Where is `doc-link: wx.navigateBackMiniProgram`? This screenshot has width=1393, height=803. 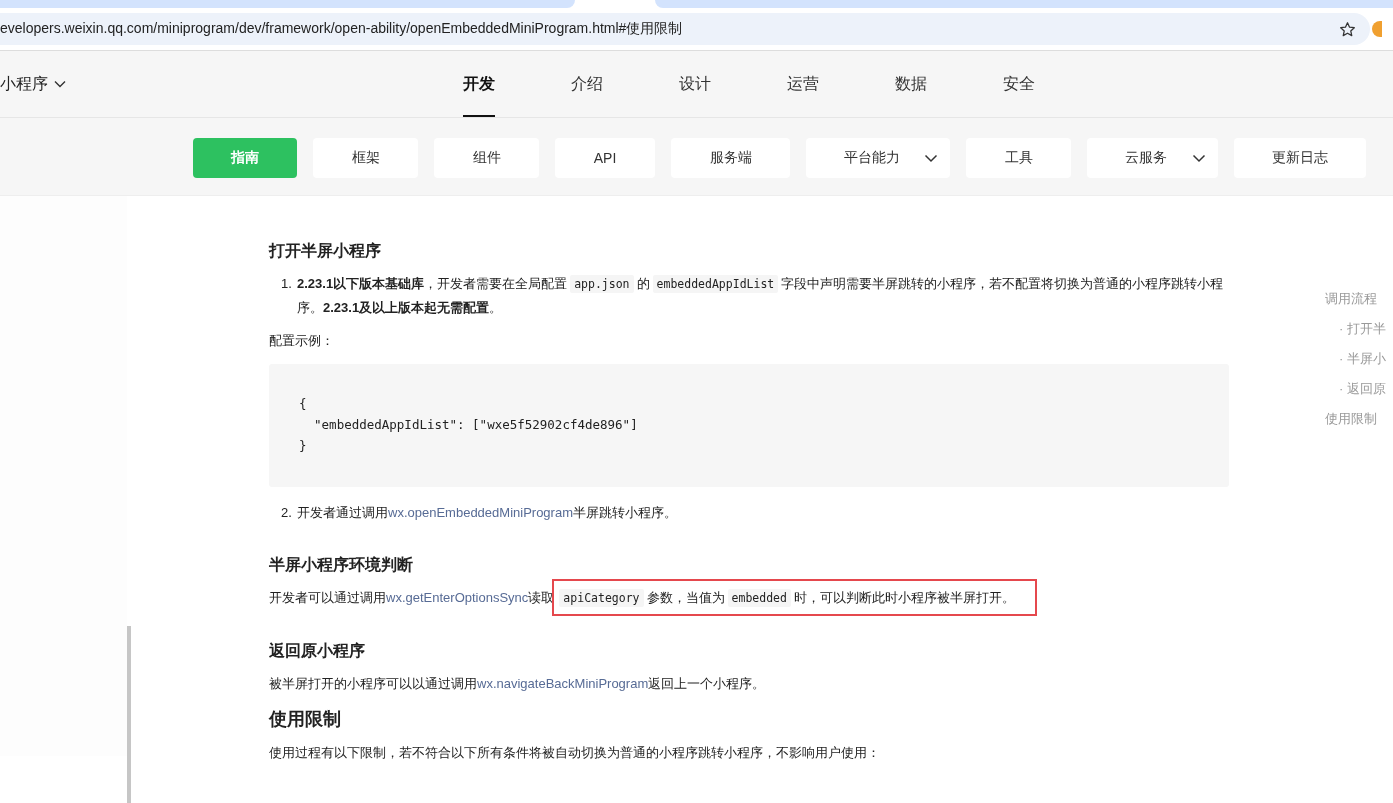
doc-link: wx.navigateBackMiniProgram is located at coordinates (563, 683).